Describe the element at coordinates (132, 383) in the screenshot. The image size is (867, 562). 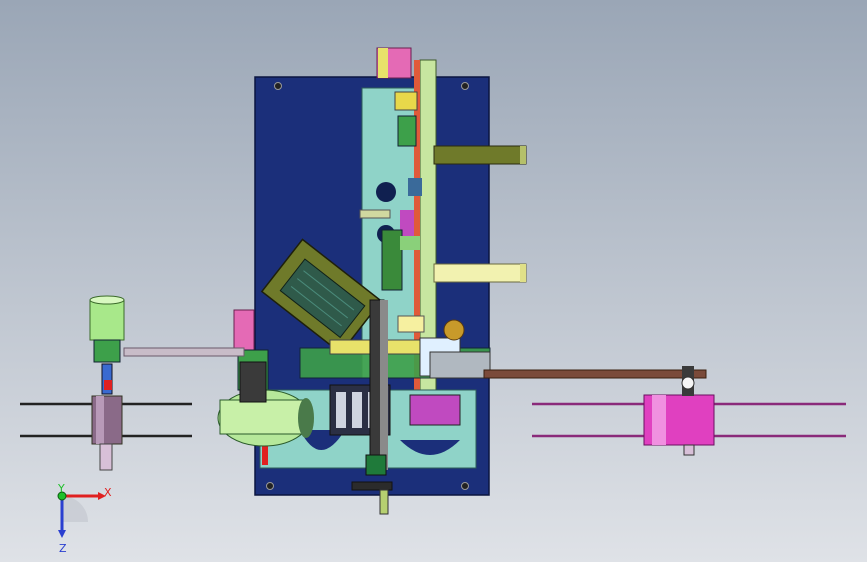
I see `left-reel-assembly` at that location.